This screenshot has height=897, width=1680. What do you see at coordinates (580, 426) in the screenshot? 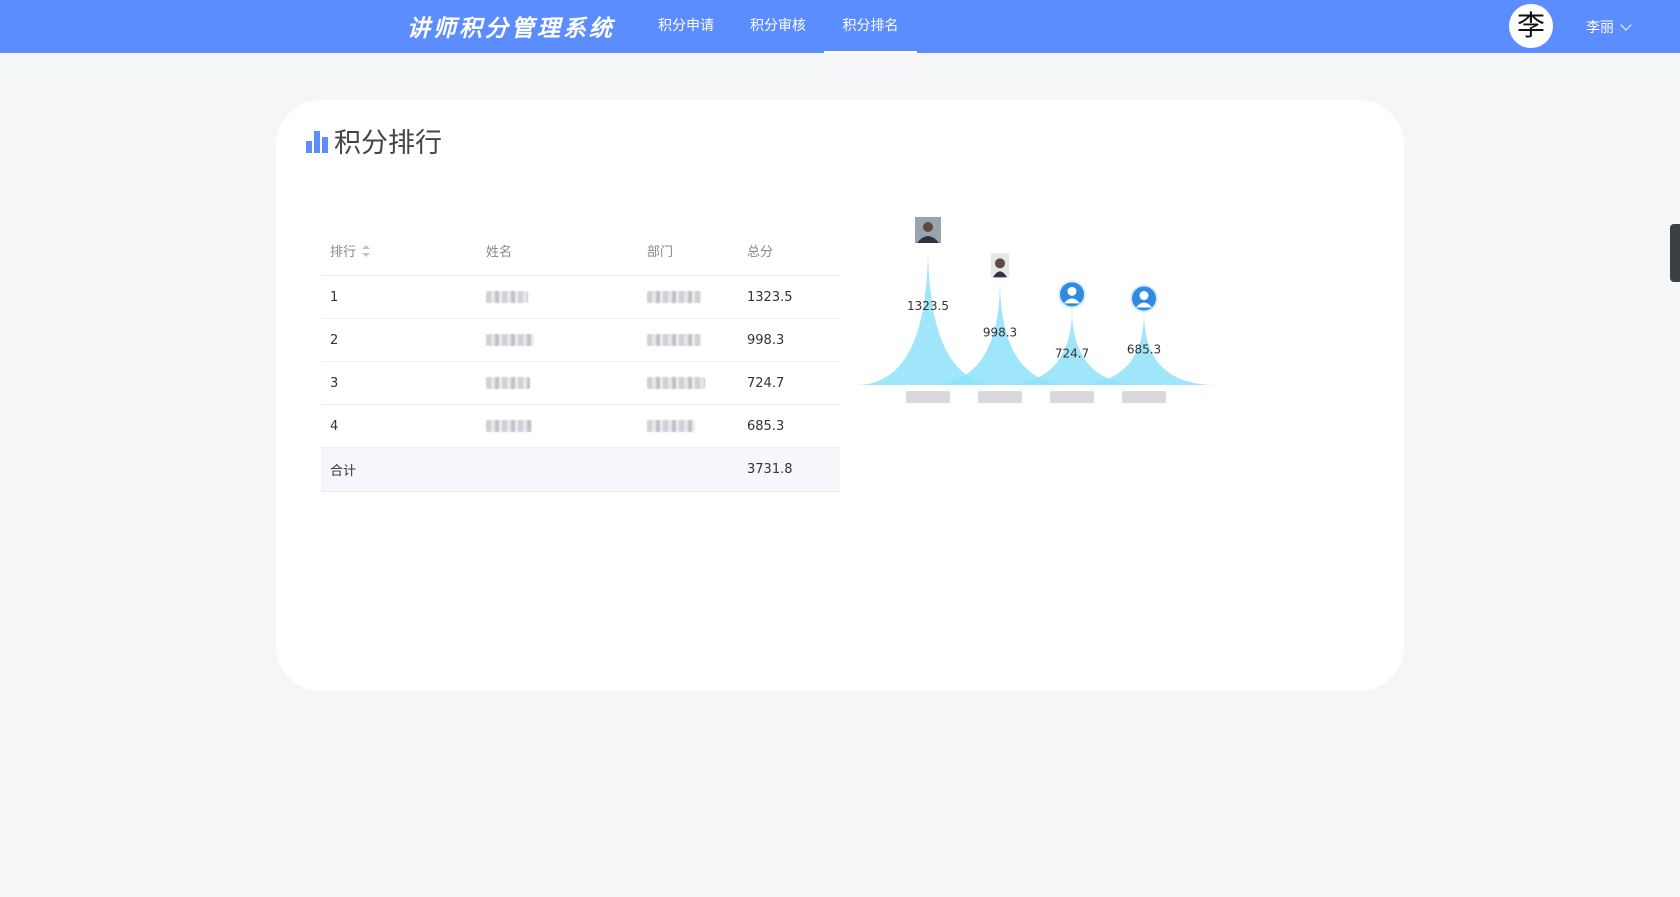
I see `table-row: 4 685.3` at bounding box center [580, 426].